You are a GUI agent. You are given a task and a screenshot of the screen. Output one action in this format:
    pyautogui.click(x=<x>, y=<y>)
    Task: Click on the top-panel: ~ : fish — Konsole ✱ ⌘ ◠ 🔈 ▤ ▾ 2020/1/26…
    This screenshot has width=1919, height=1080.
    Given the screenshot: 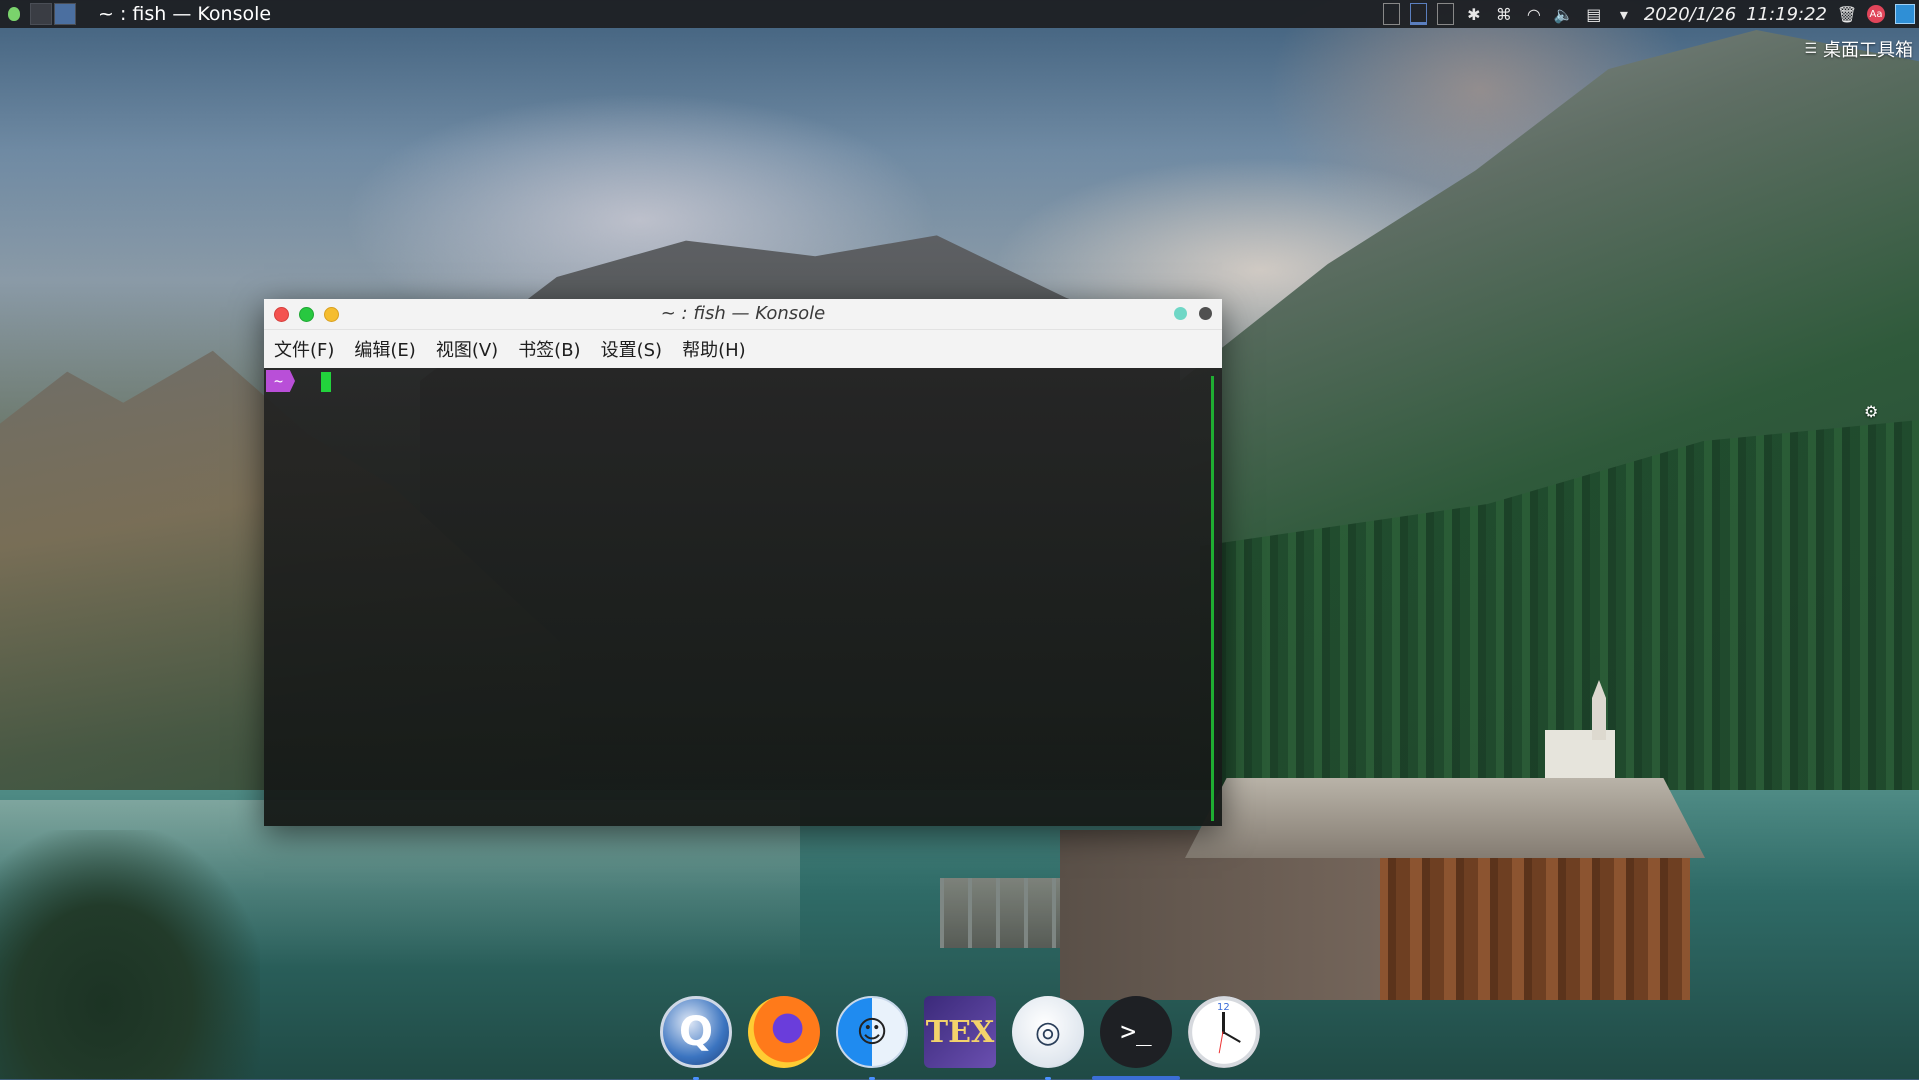 What is the action you would take?
    pyautogui.click(x=959, y=14)
    